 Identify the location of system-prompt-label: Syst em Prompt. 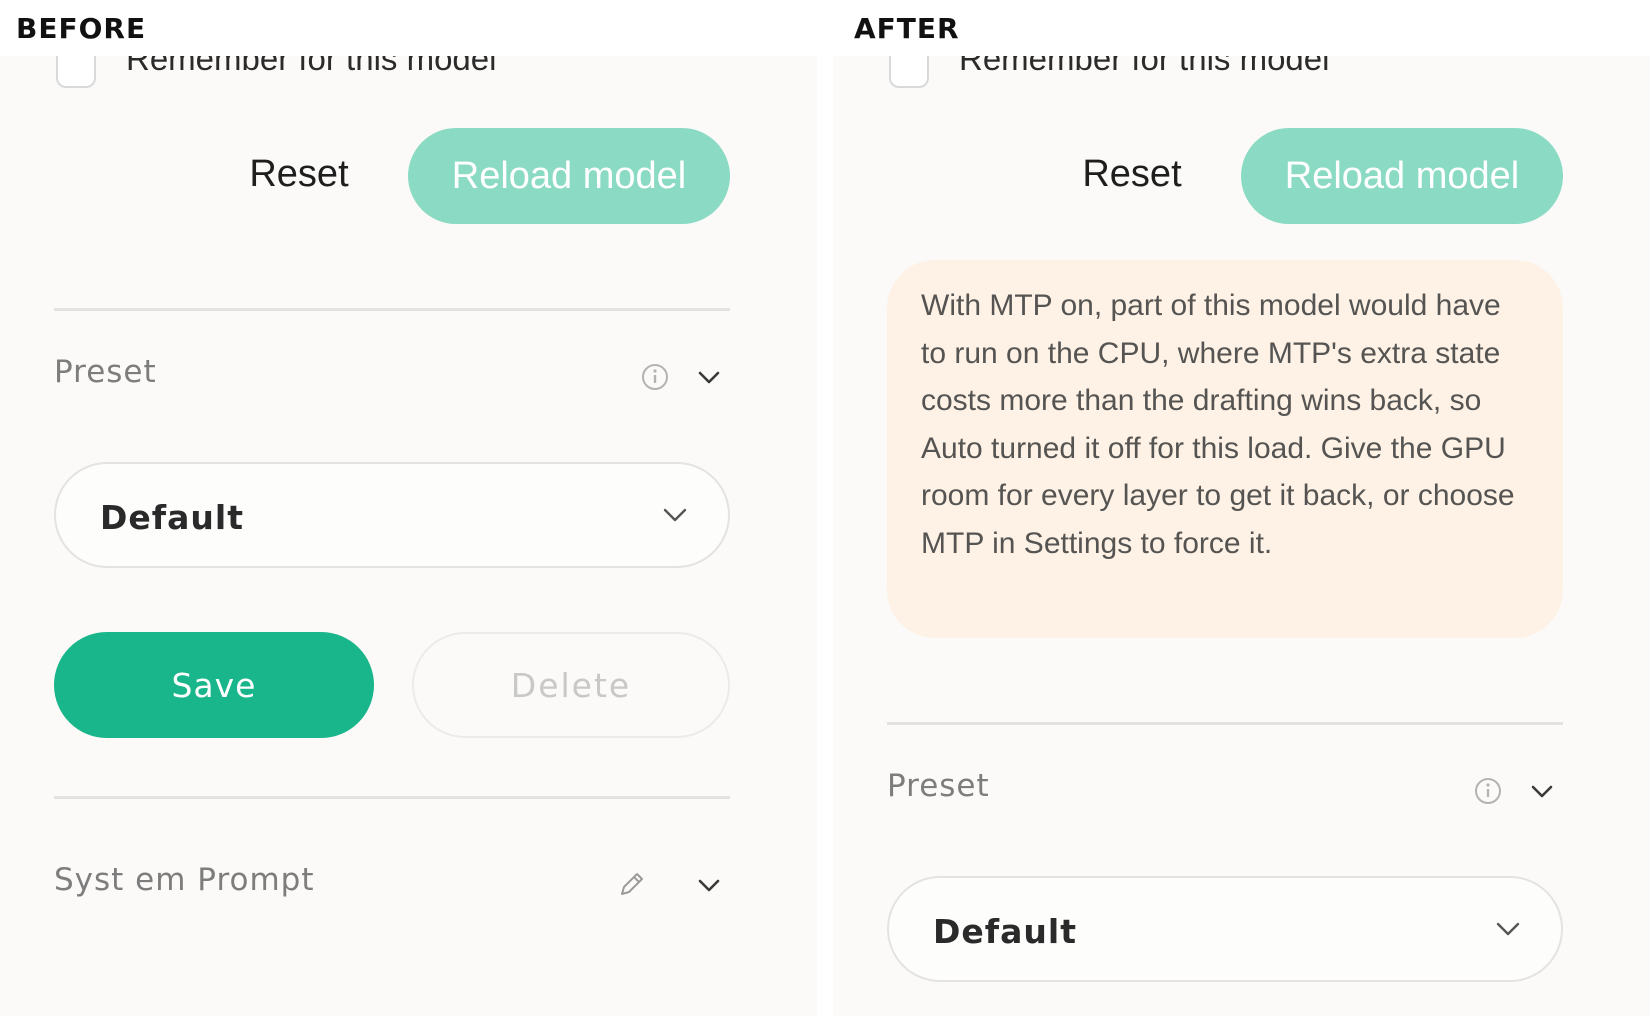
(184, 880).